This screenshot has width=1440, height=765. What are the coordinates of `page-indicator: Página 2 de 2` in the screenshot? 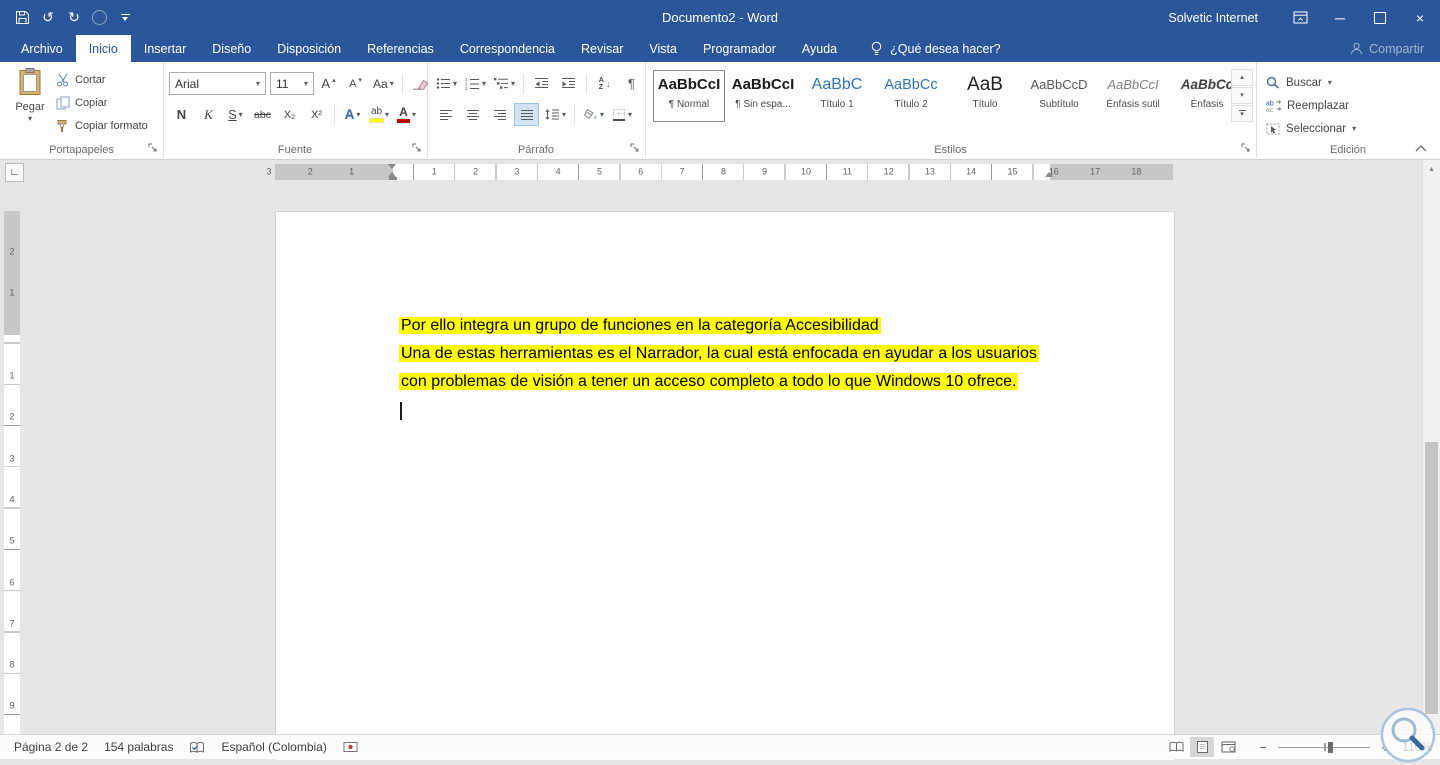 It's located at (51, 747).